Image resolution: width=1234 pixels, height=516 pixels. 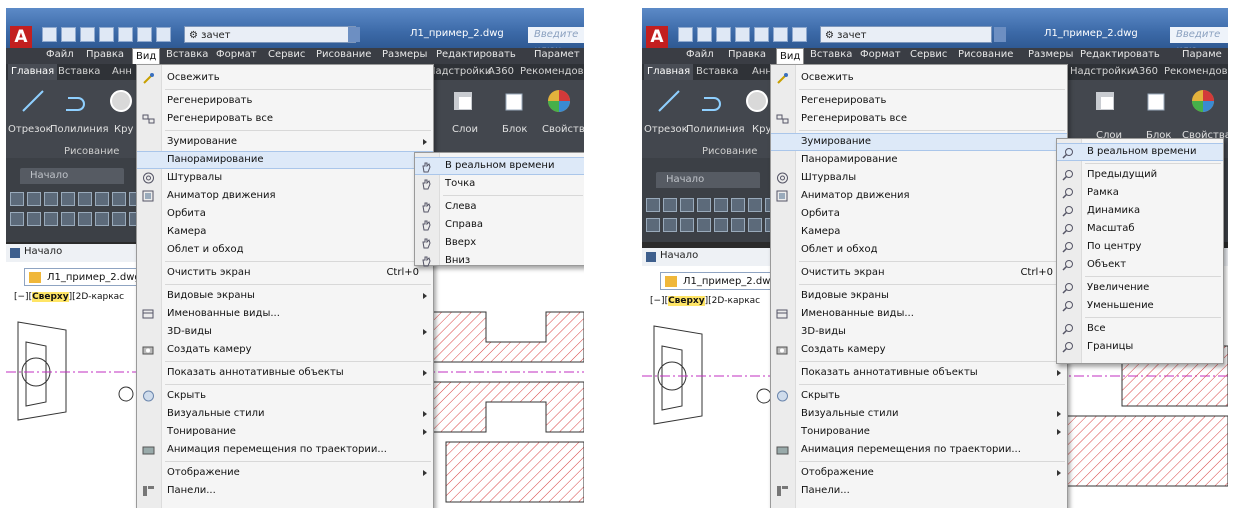 What do you see at coordinates (919, 196) in the screenshot?
I see `menu-item-6: Аниматор движения` at bounding box center [919, 196].